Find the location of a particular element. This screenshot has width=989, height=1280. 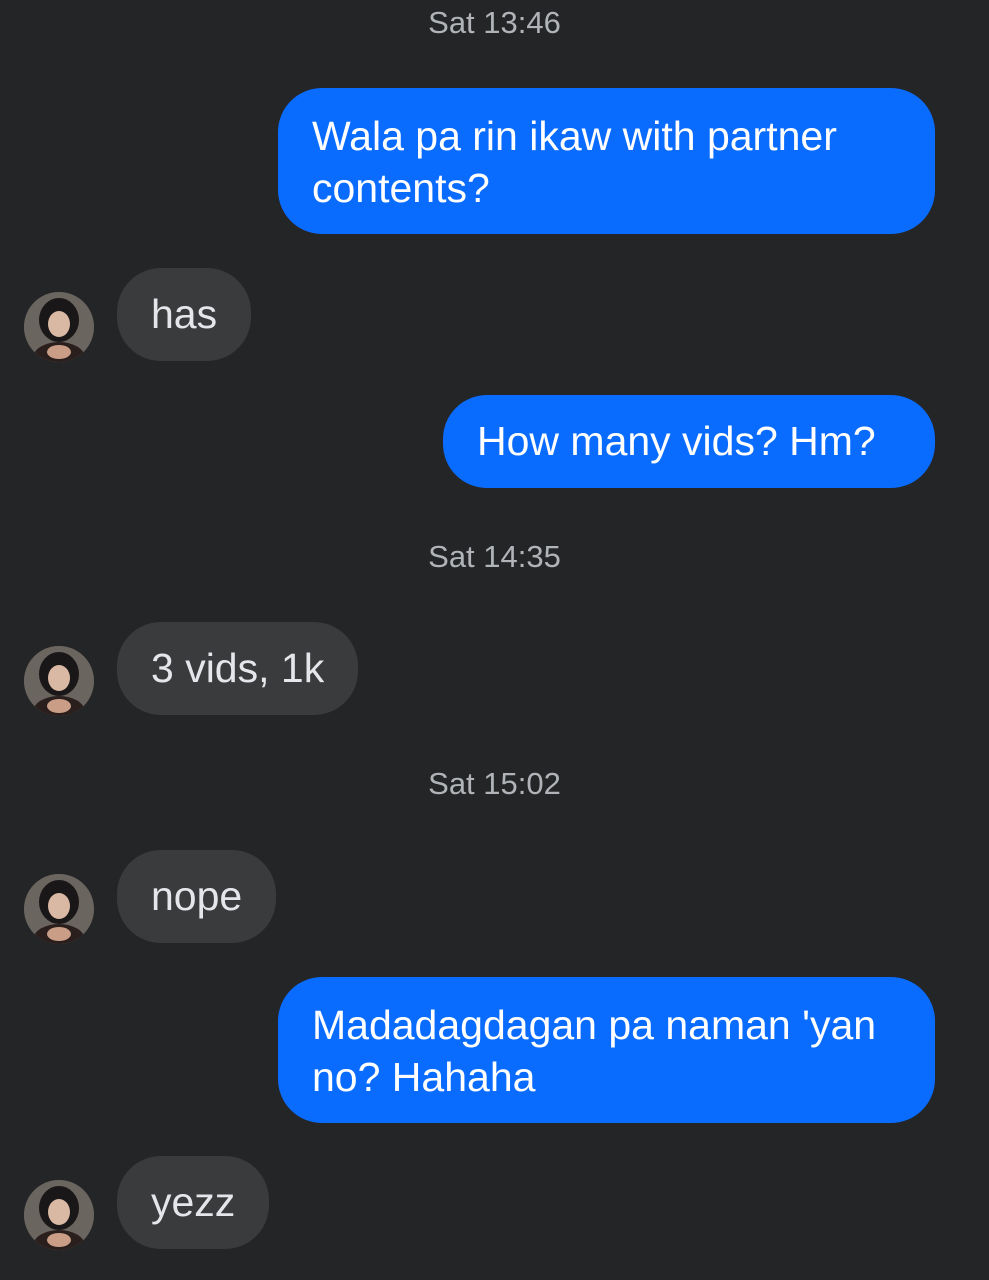

outgoing-message-bubble: Madadagdagan pa naman 'yan no? Hahaha is located at coordinates (606, 1050).